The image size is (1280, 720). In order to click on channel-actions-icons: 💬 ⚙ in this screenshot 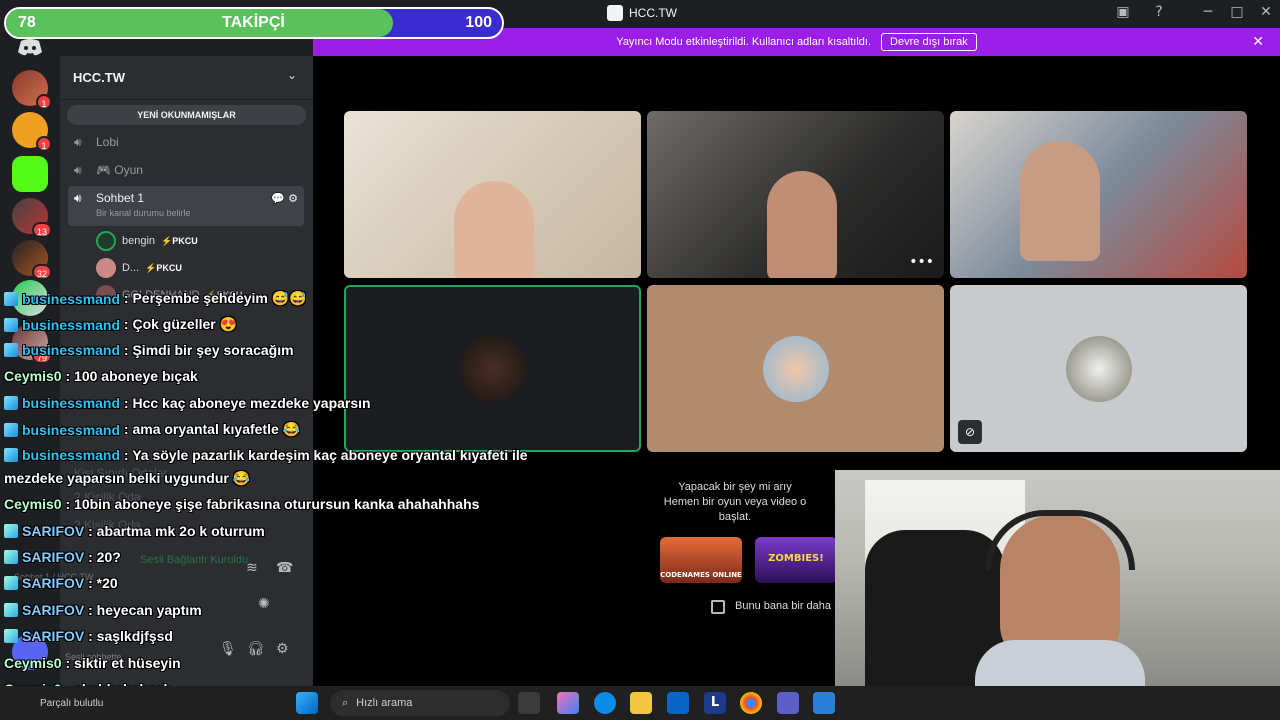, I will do `click(284, 198)`.